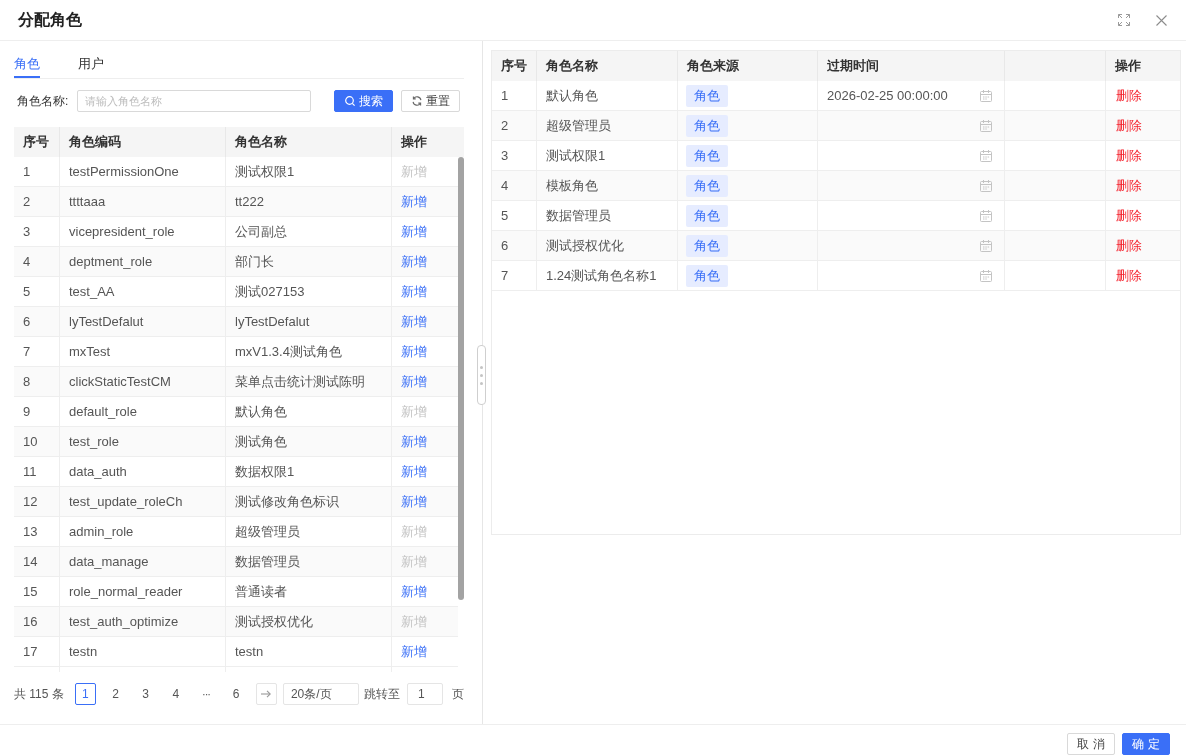 The width and height of the screenshot is (1186, 756). Describe the element at coordinates (309, 531) in the screenshot. I see `table-cell: 超级管理员` at that location.